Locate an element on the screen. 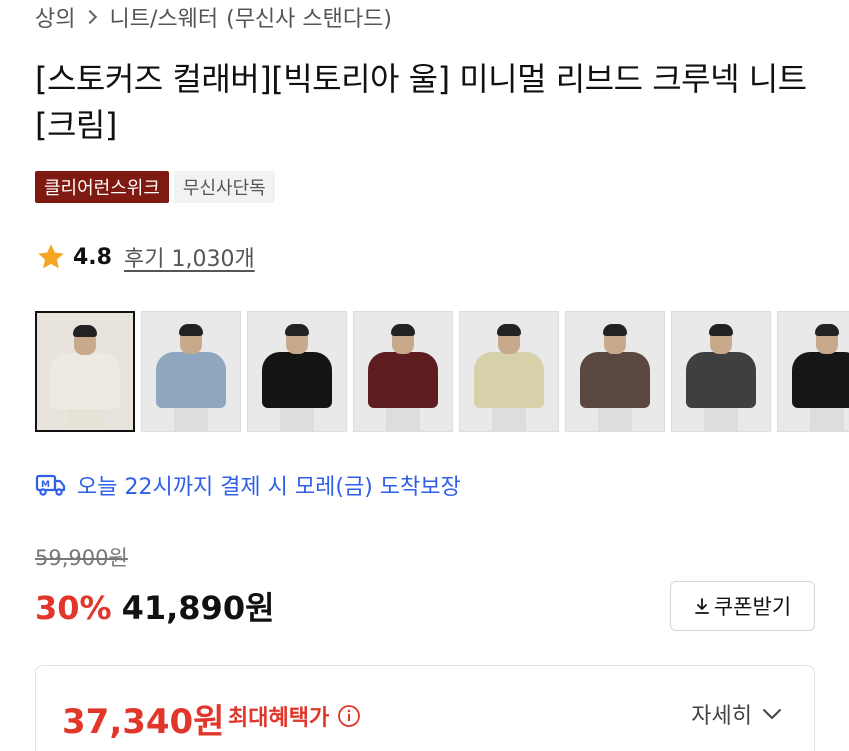  max-benefit-label-group: 최대혜택가 is located at coordinates (294, 716).